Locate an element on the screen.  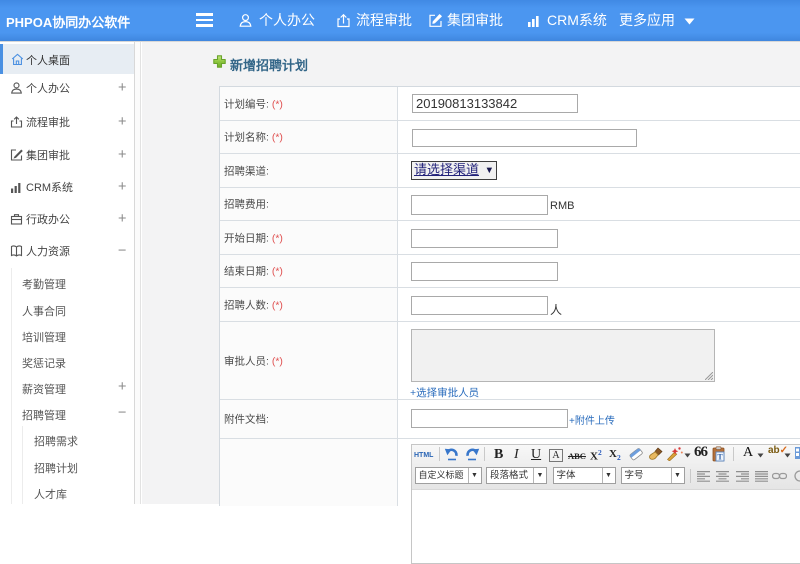
svg-text: T is located at coordinates (720, 456).